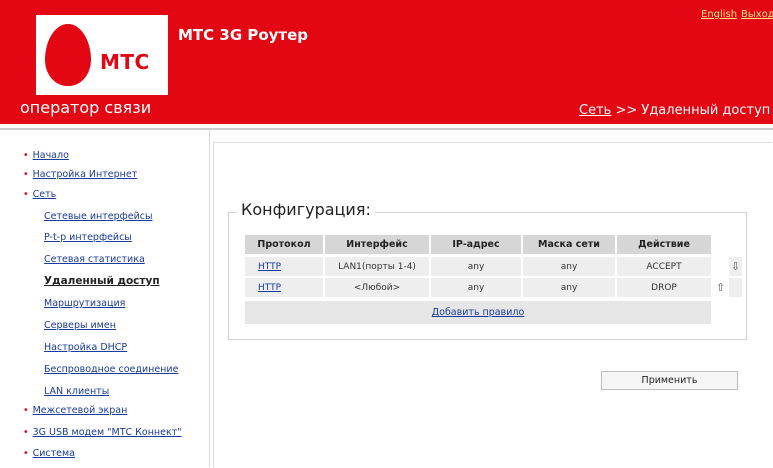 The height and width of the screenshot is (468, 773). What do you see at coordinates (46, 155) in the screenshot?
I see `sidebar-item-home: Начало` at bounding box center [46, 155].